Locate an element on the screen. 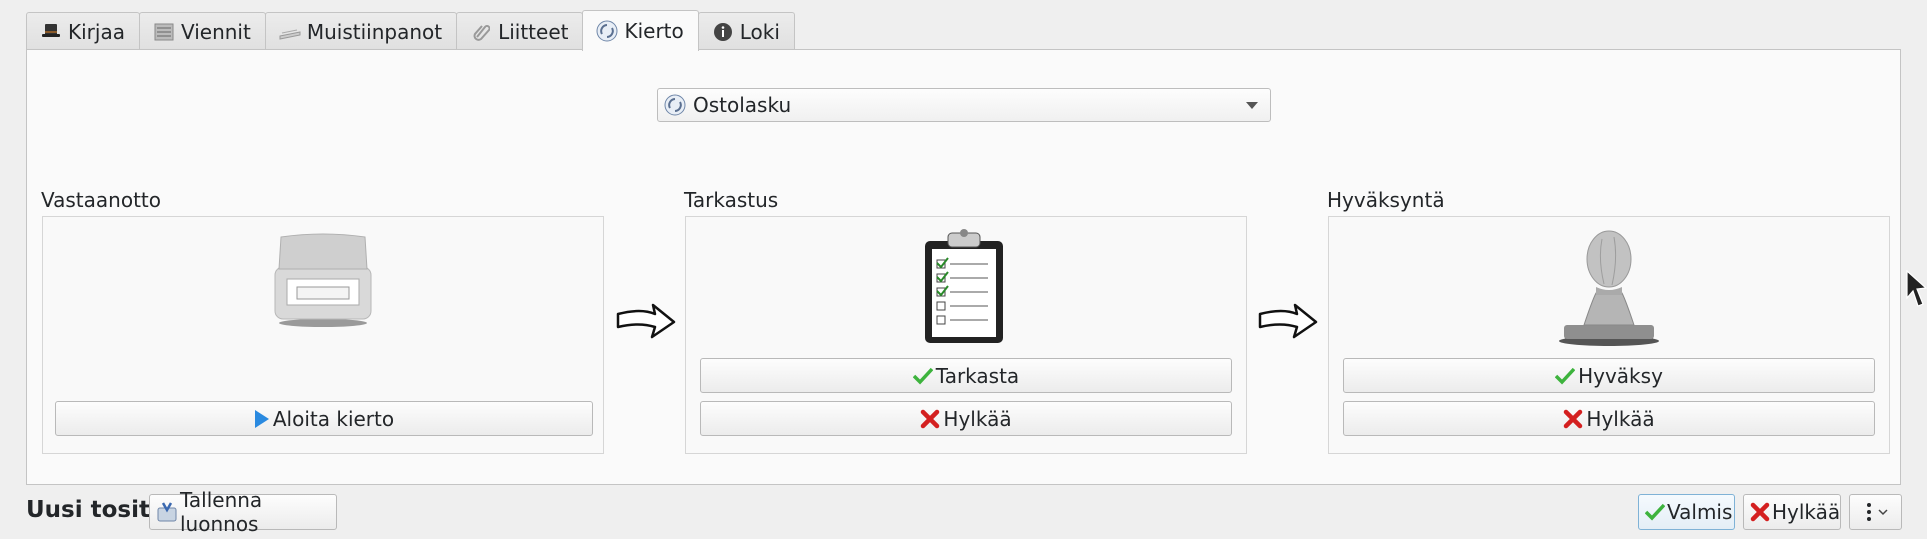 The width and height of the screenshot is (1927, 539). save-draft-button: Tallenna luonnos is located at coordinates (243, 512).